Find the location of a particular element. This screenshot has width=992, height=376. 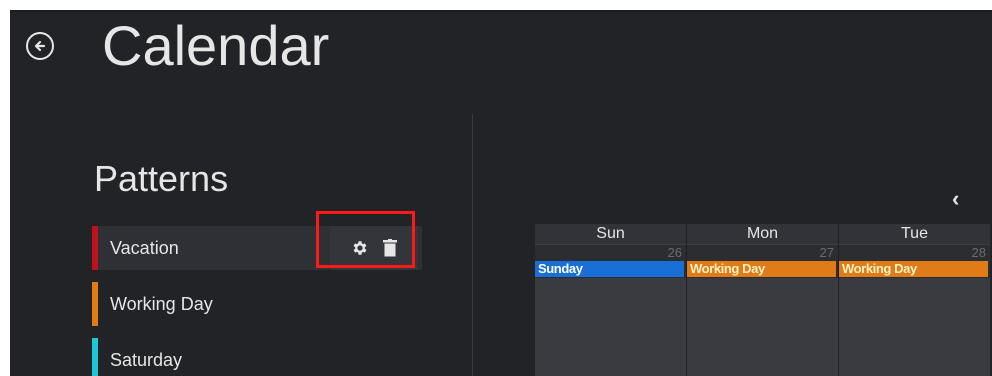

panel-divider is located at coordinates (472, 245).